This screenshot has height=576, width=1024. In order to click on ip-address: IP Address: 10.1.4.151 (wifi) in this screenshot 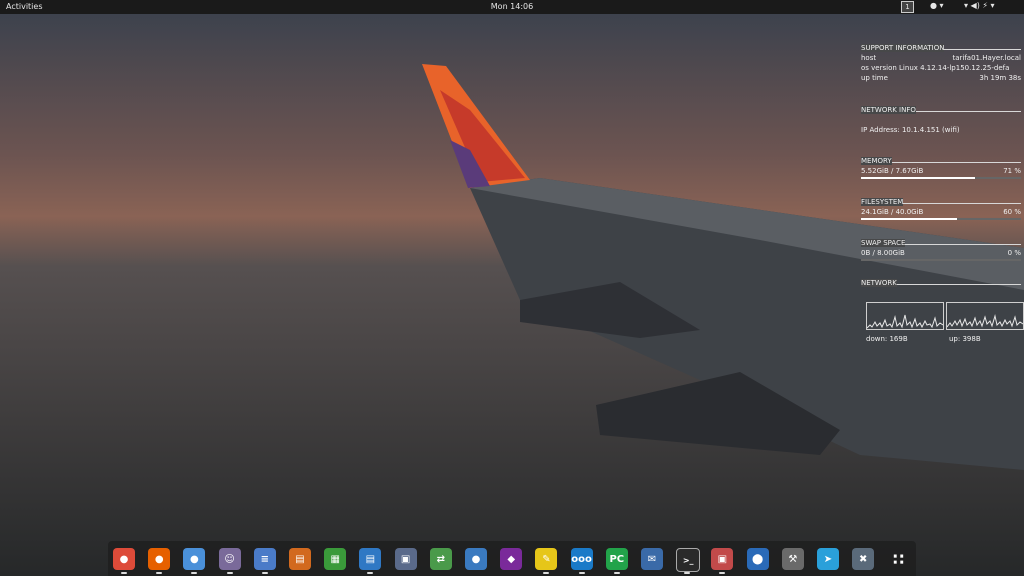, I will do `click(910, 130)`.